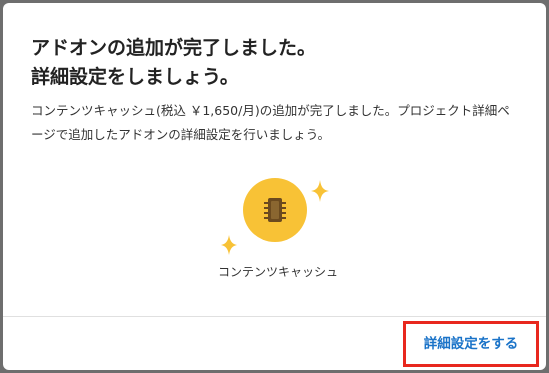  I want to click on dialog-title: アドオンの追加が完了しました。 詳細設定をしましょう。, so click(271, 63).